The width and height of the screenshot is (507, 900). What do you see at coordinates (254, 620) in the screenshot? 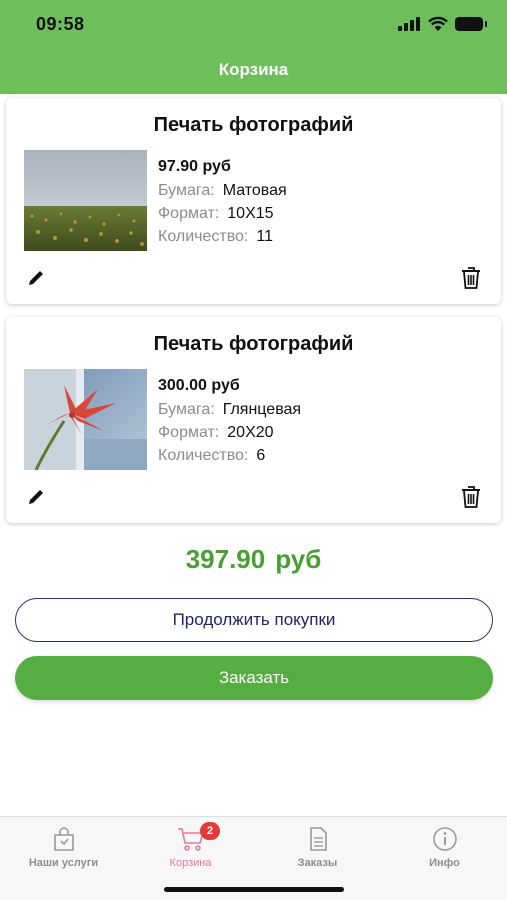
I see `continue-shopping-button: Продолжить покупки` at bounding box center [254, 620].